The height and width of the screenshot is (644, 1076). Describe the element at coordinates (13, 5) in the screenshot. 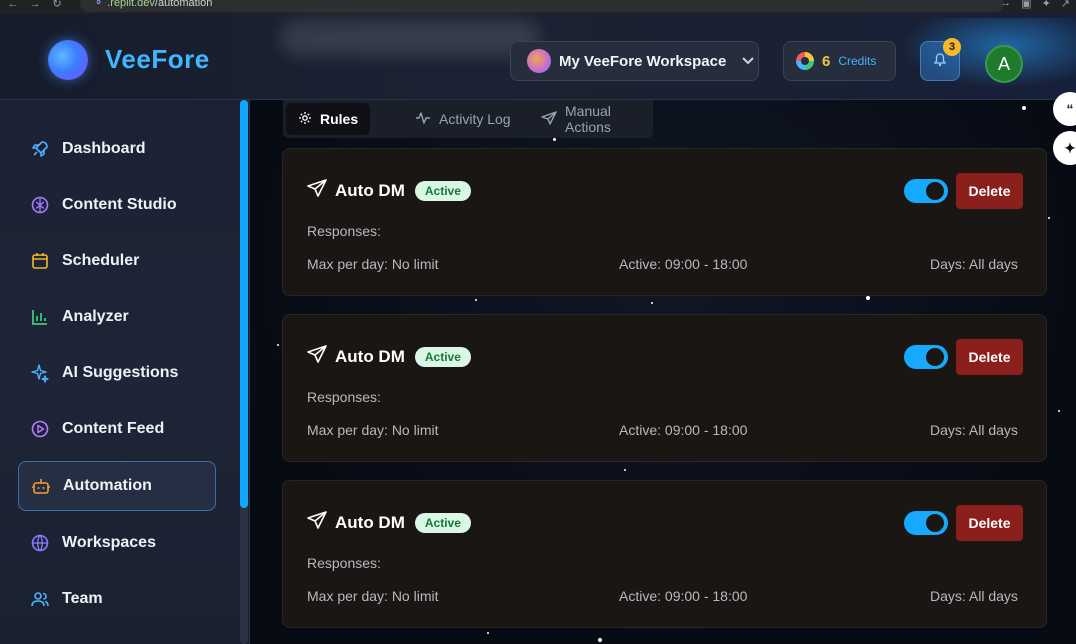

I see `back-arrow-icon: ←` at that location.